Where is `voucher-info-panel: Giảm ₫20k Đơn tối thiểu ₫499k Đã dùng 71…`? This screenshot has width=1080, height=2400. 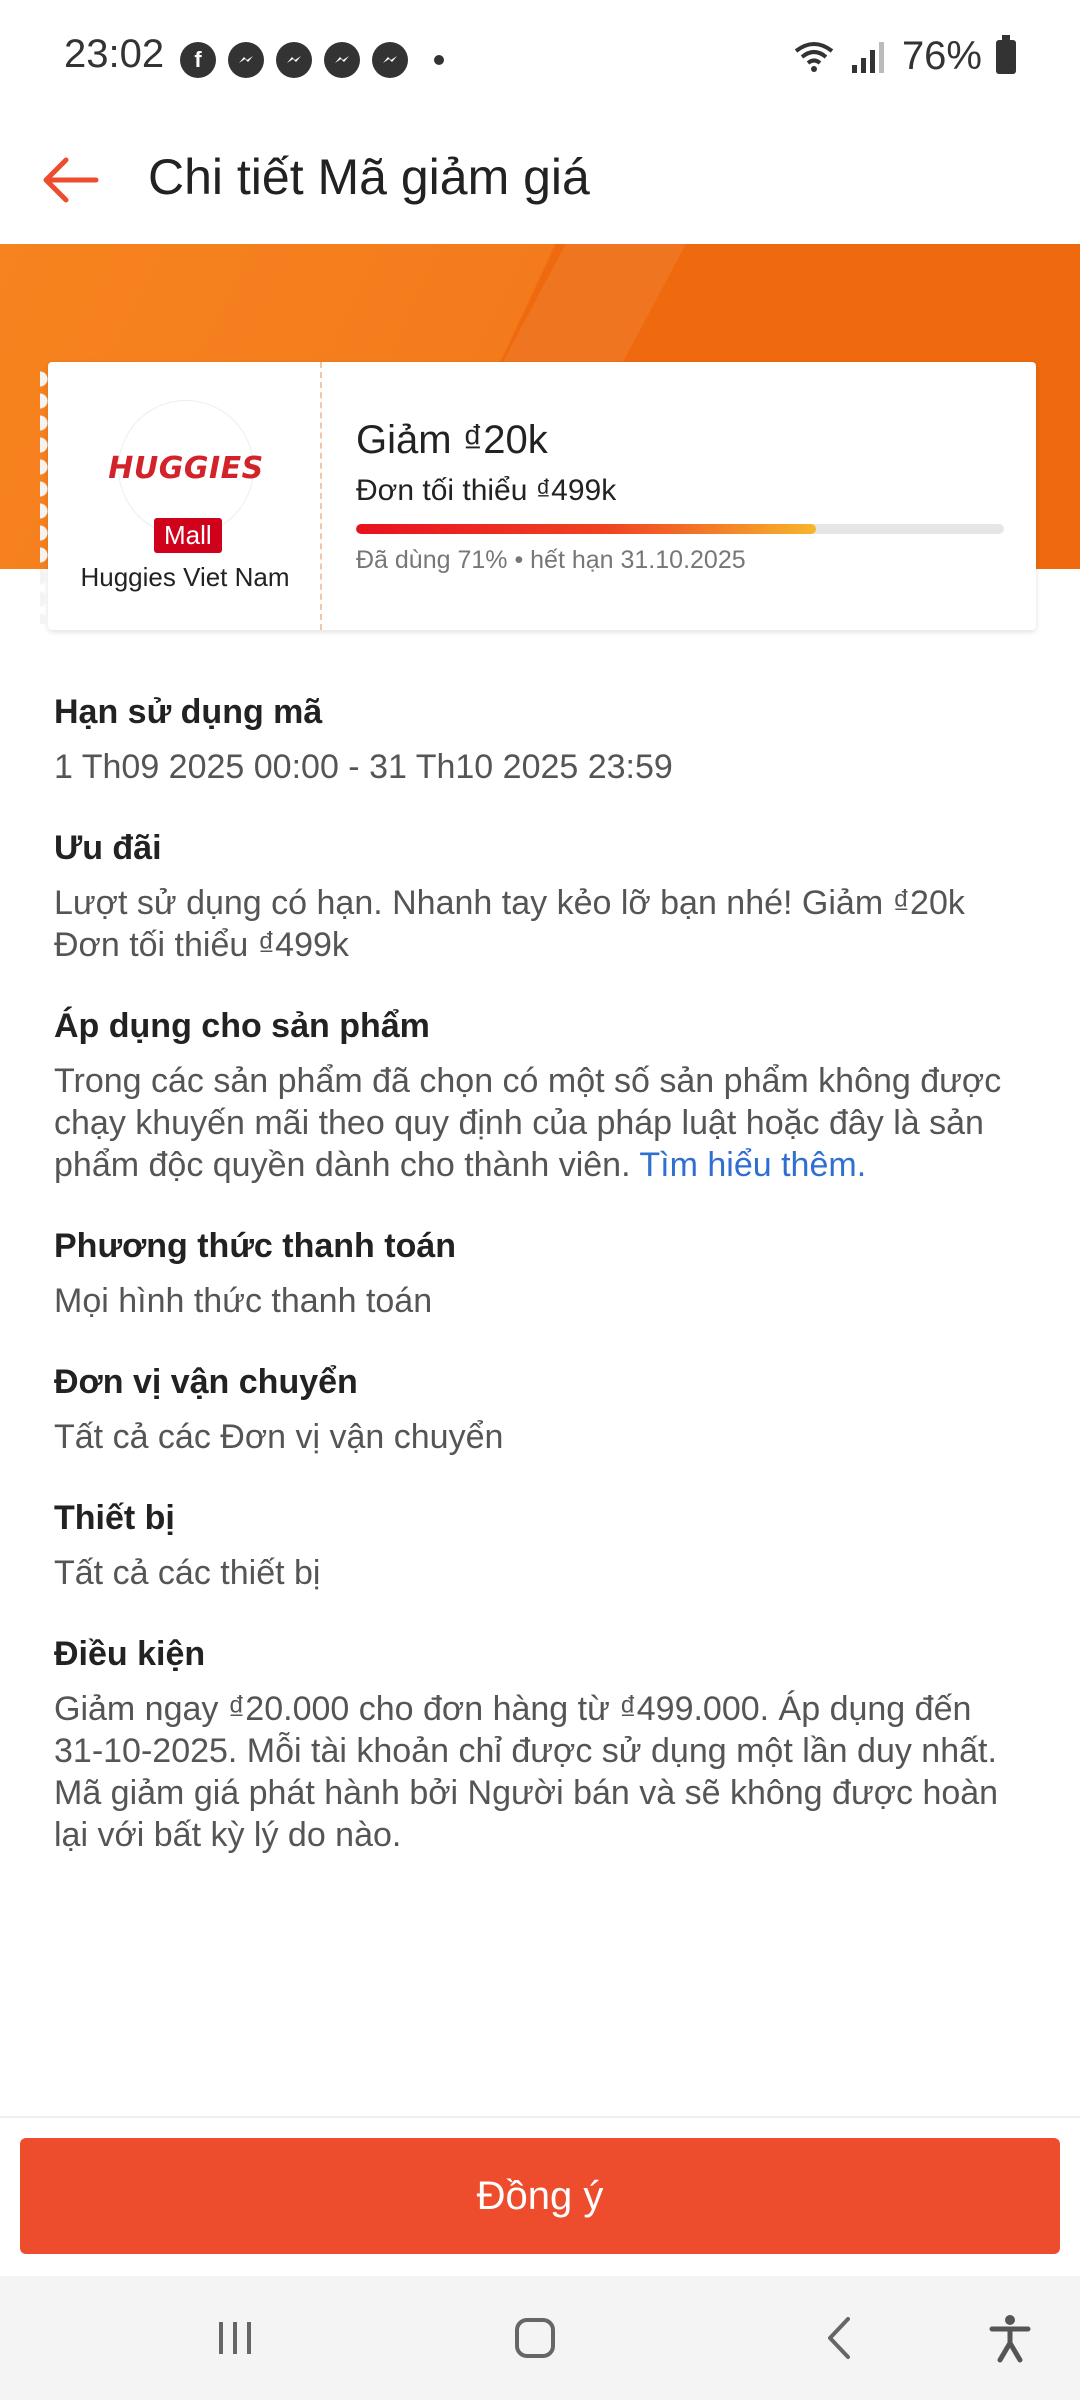
voucher-info-panel: Giảm ₫20k Đơn tối thiểu ₫499k Đã dùng 71… is located at coordinates (679, 496).